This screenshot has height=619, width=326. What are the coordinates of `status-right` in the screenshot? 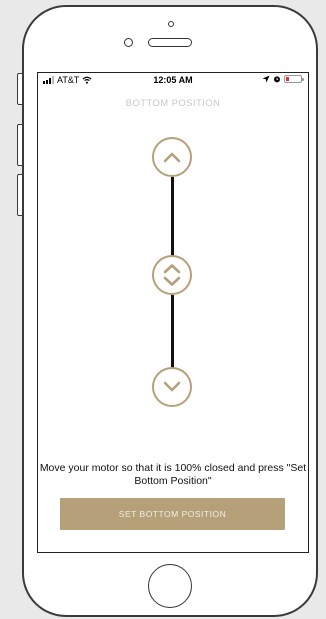 It's located at (283, 79).